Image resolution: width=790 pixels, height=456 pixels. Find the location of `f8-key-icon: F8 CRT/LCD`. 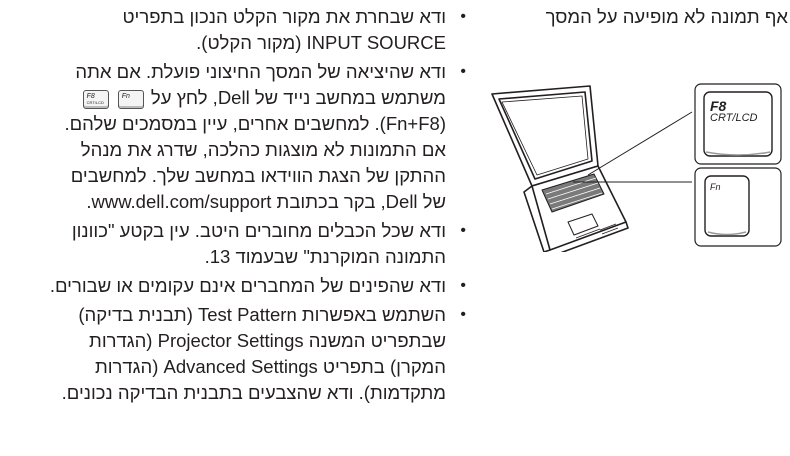

f8-key-icon: F8 CRT/LCD is located at coordinates (95, 99).